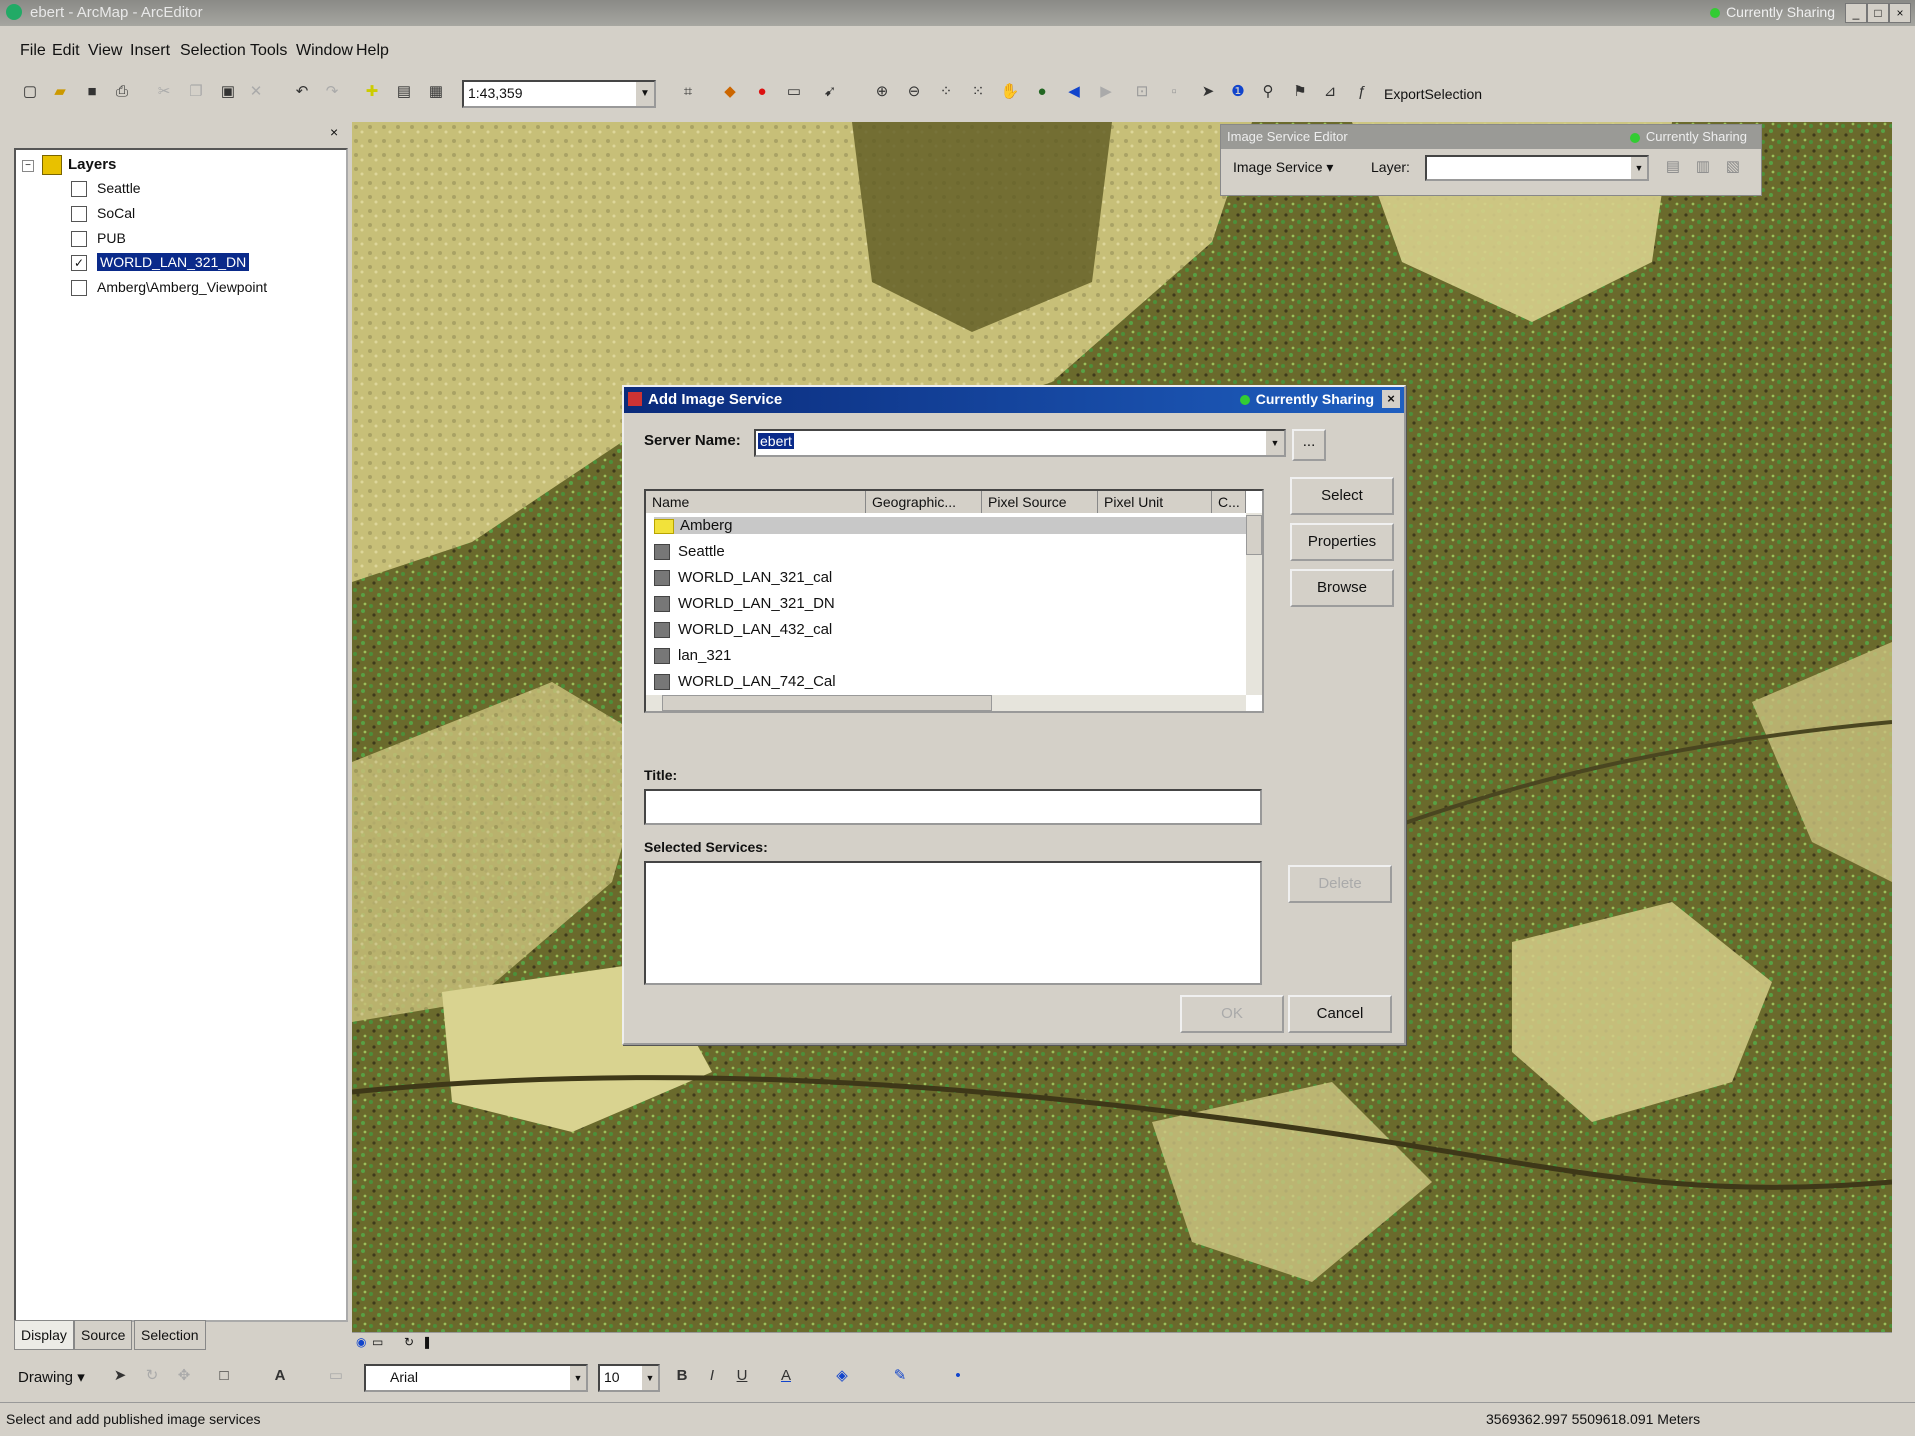 Image resolution: width=1915 pixels, height=1436 pixels. What do you see at coordinates (103, 1335) in the screenshot?
I see `tab-source: Source` at bounding box center [103, 1335].